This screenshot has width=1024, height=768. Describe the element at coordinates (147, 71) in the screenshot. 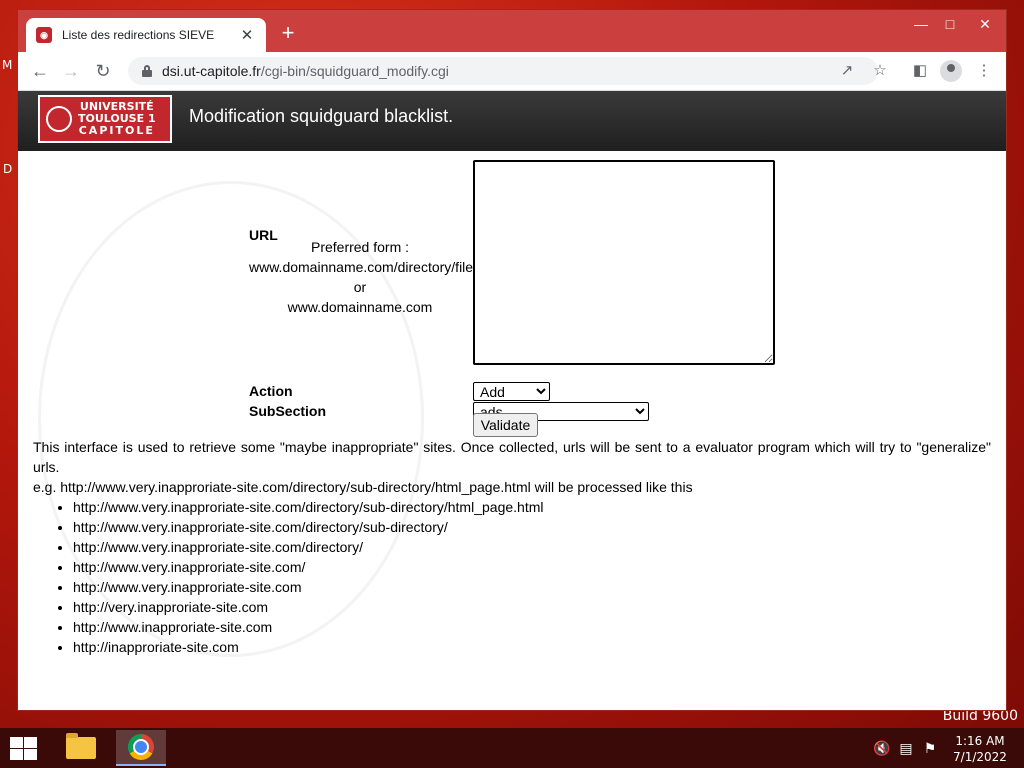

I see `lock-icon` at that location.